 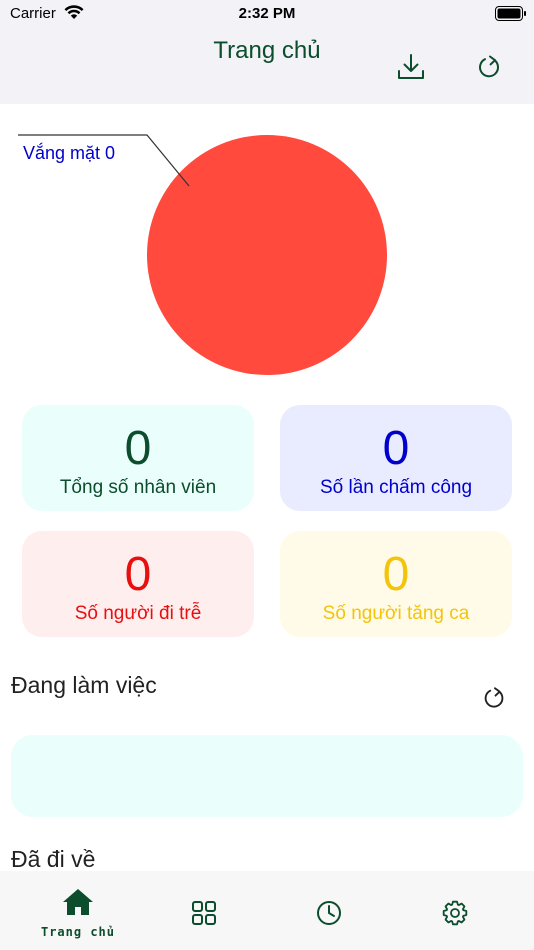 I want to click on pie-slice-absent, so click(x=267, y=255).